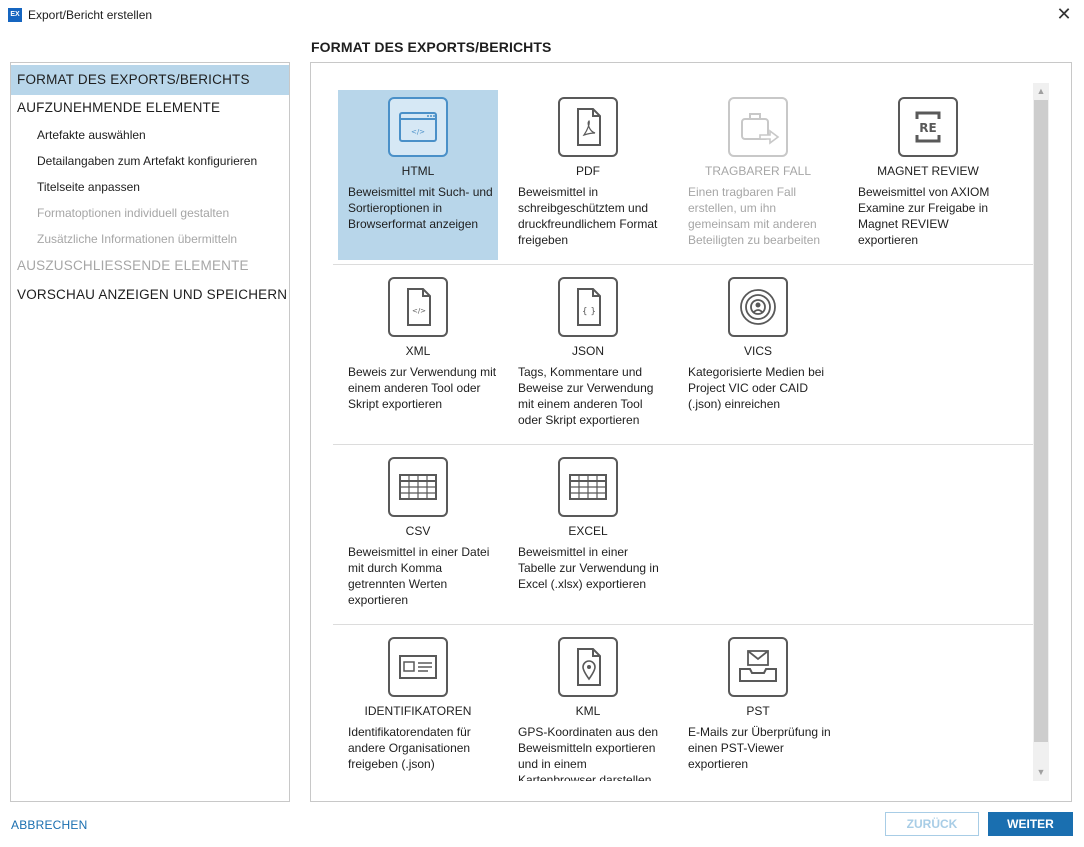 The width and height of the screenshot is (1084, 847). What do you see at coordinates (587, 351) in the screenshot?
I see `format-label: JSON` at bounding box center [587, 351].